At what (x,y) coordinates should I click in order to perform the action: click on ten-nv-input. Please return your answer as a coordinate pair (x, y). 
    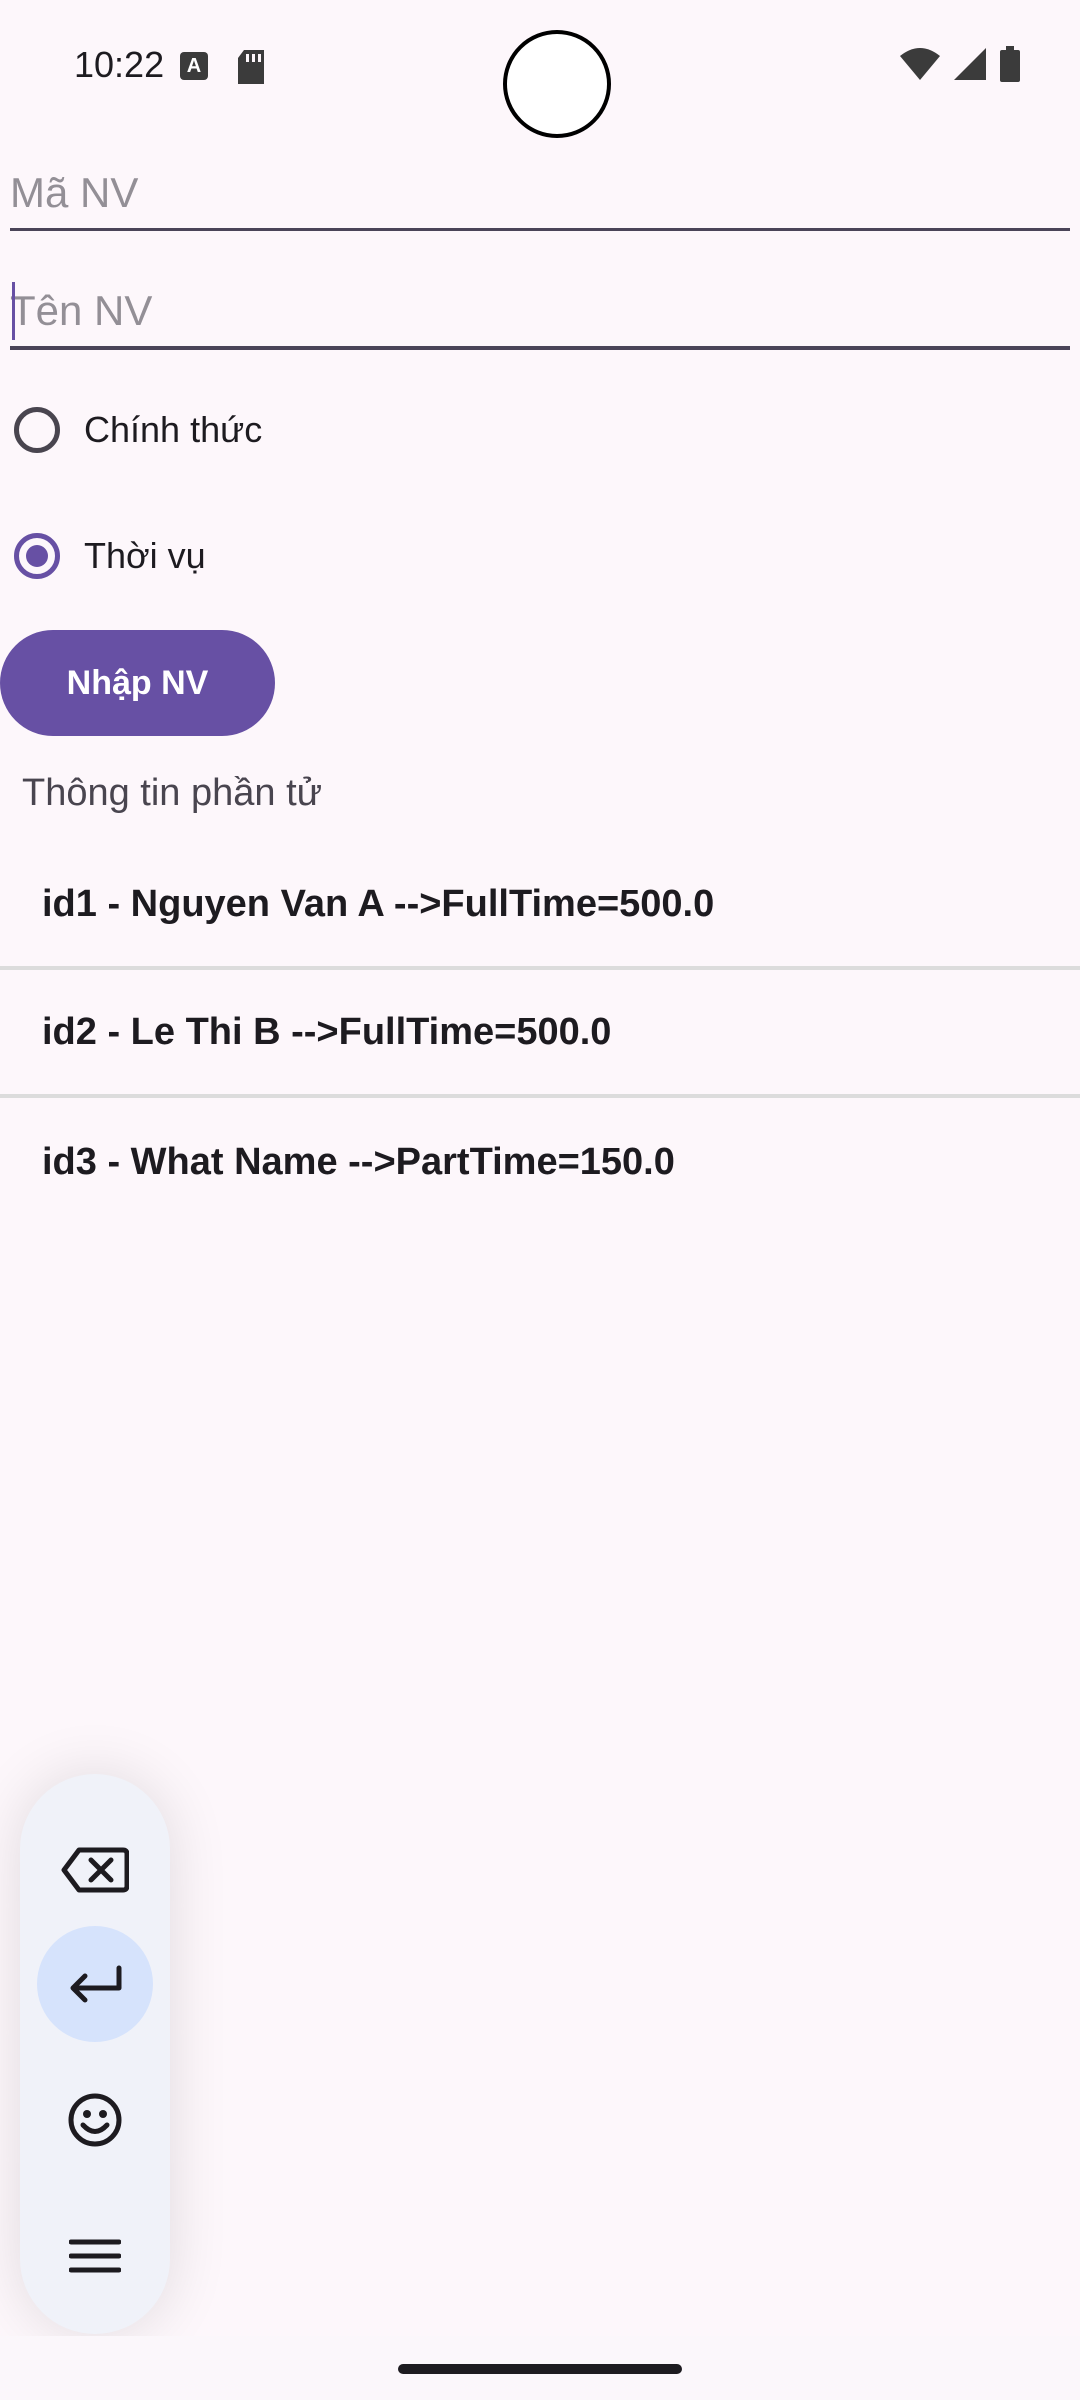
    Looking at the image, I should click on (540, 311).